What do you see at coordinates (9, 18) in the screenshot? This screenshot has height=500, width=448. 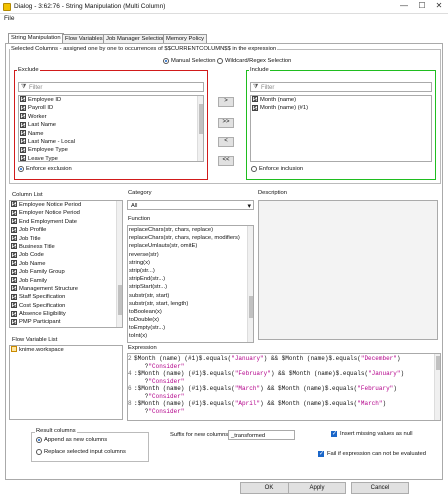 I see `menu-file: File` at bounding box center [9, 18].